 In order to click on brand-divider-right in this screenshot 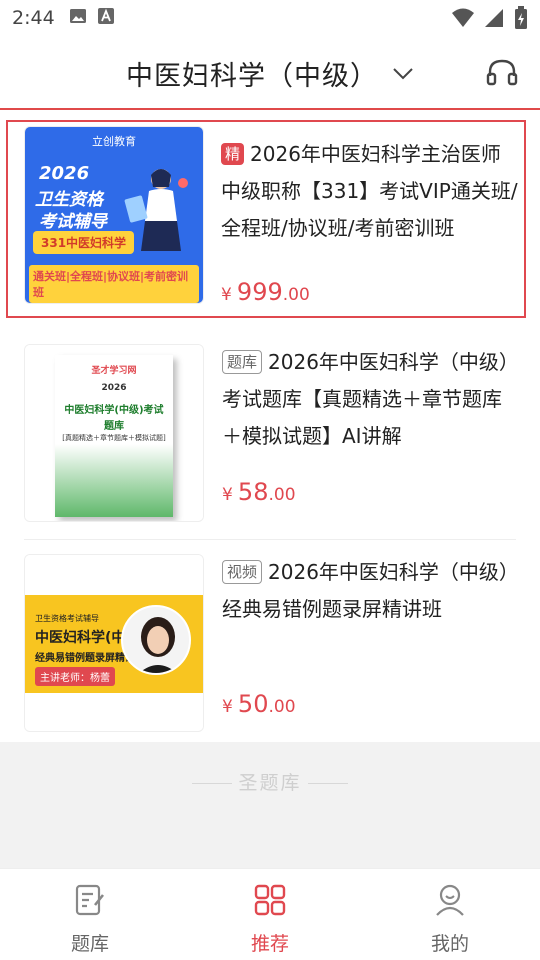, I will do `click(327, 783)`.